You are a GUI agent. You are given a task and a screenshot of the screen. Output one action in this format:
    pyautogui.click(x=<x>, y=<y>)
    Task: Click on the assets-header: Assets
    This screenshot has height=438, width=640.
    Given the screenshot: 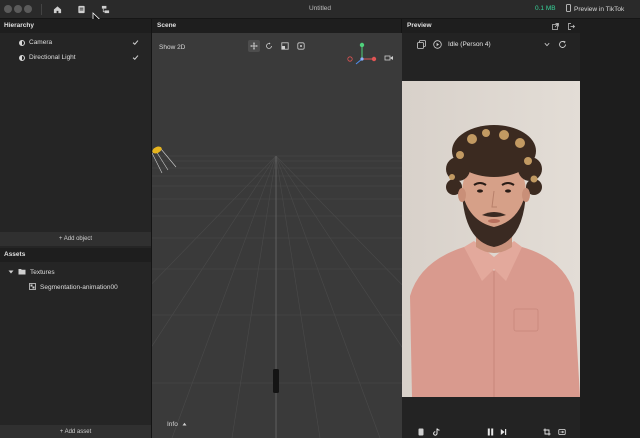 What is the action you would take?
    pyautogui.click(x=75, y=255)
    